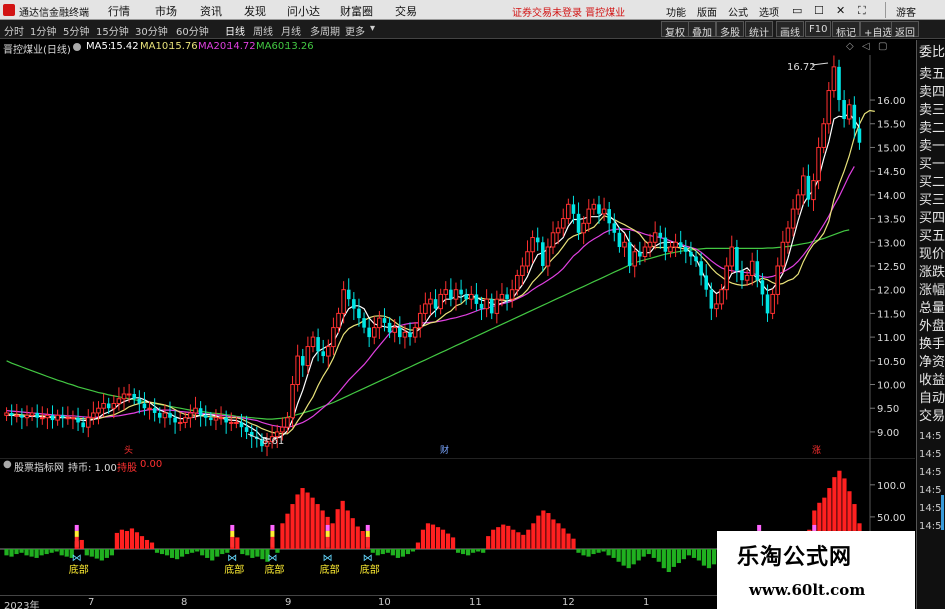  Describe the element at coordinates (932, 218) in the screenshot. I see `side-item-buy4: 买四` at that location.